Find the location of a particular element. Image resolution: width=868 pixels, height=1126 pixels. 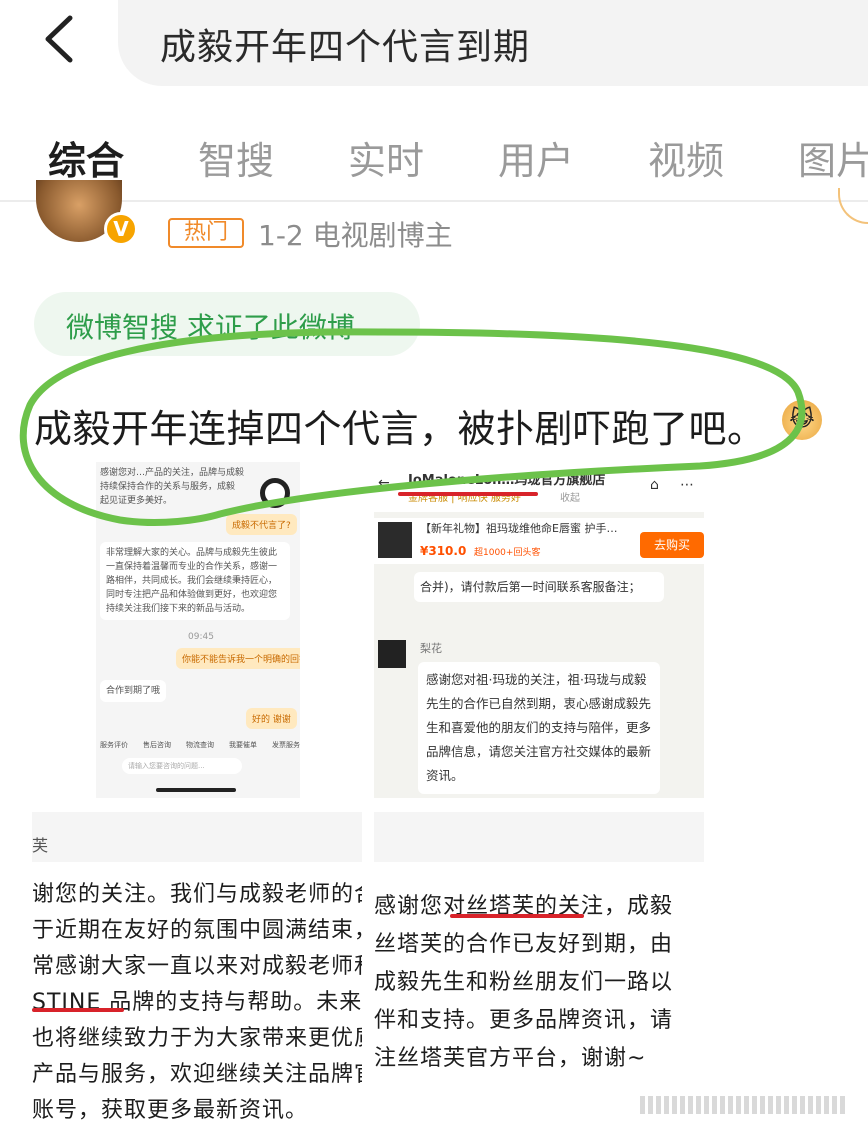

watermark is located at coordinates (750, 1107).